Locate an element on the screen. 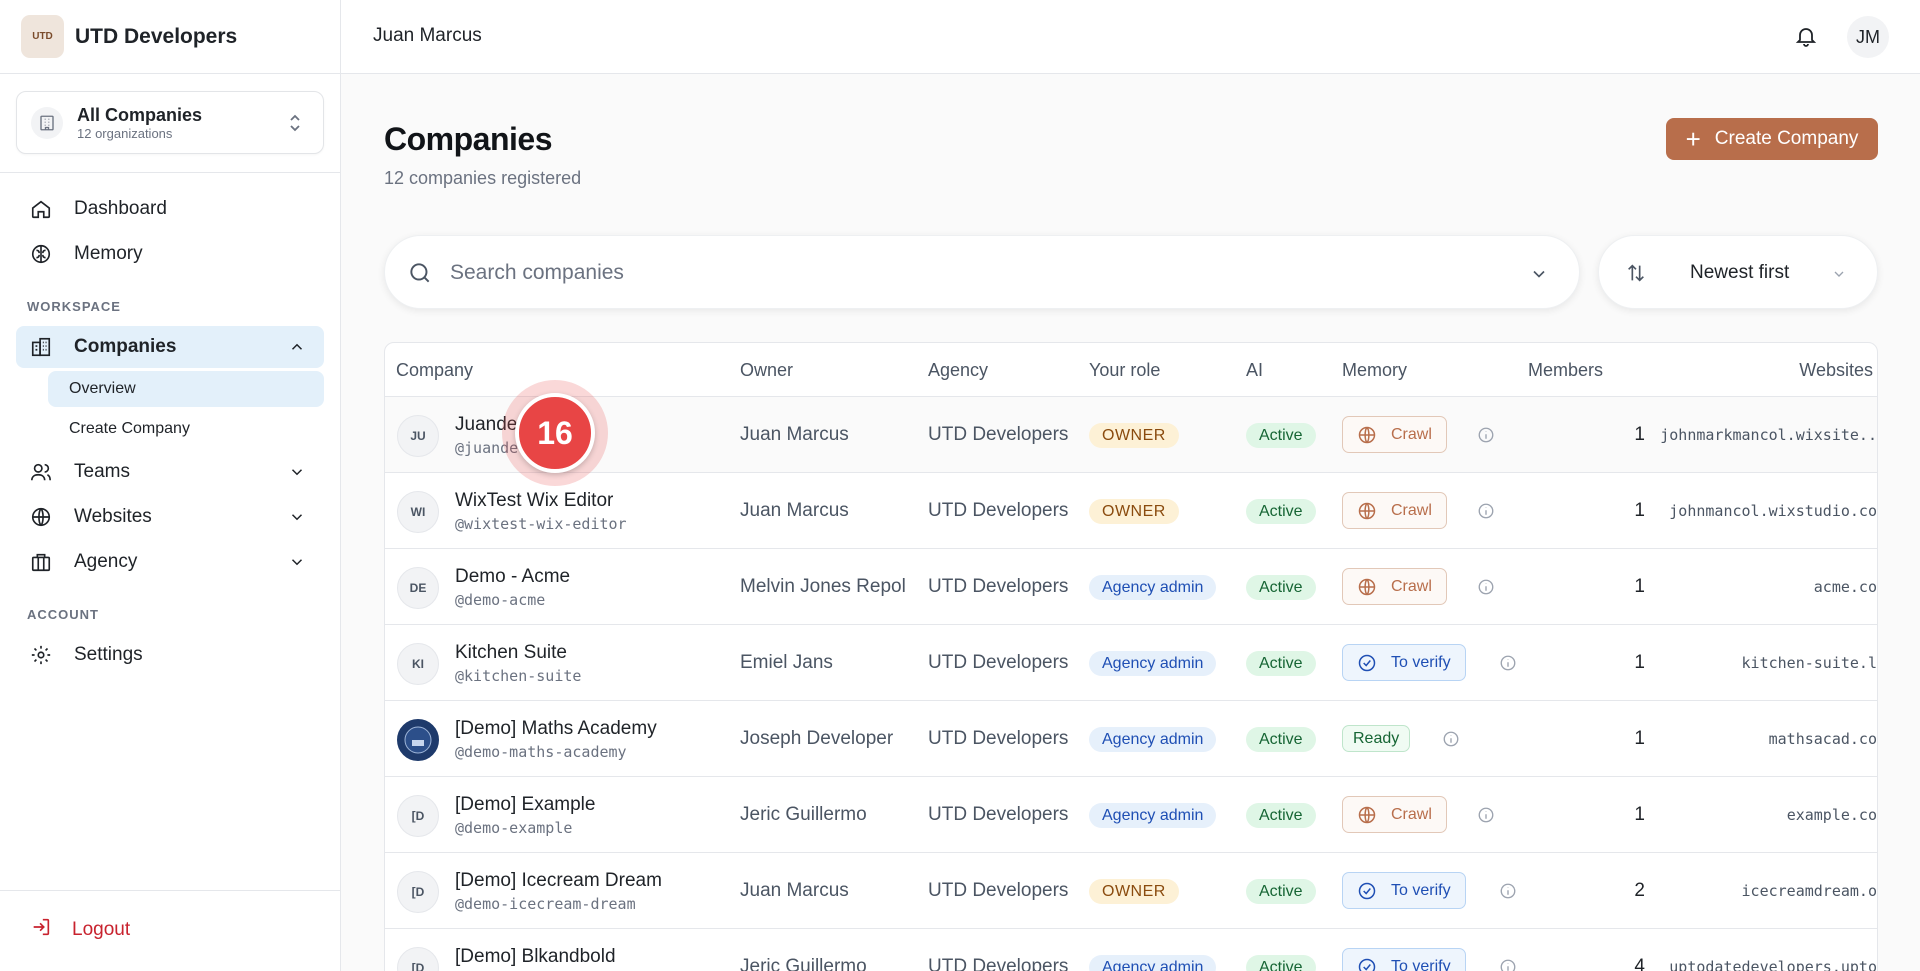 This screenshot has height=971, width=1920. brand-logo: UTD is located at coordinates (42, 36).